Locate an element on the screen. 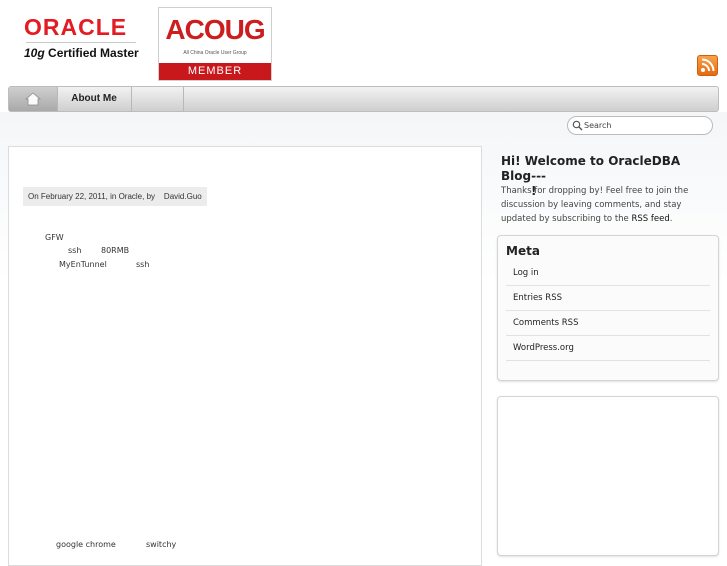 This screenshot has width=727, height=566. main-navigation: About Me is located at coordinates (363, 99).